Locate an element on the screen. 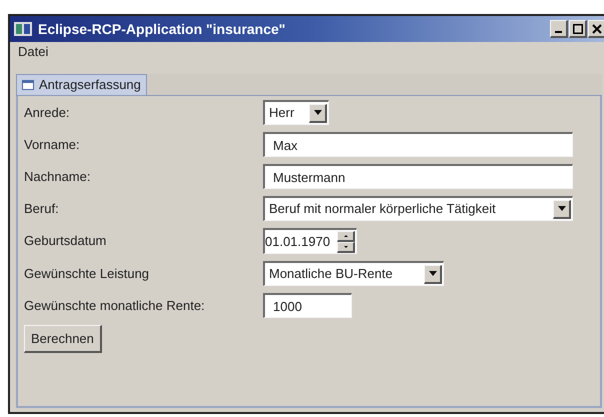  field-label: Geburtsdatum is located at coordinates (66, 241).